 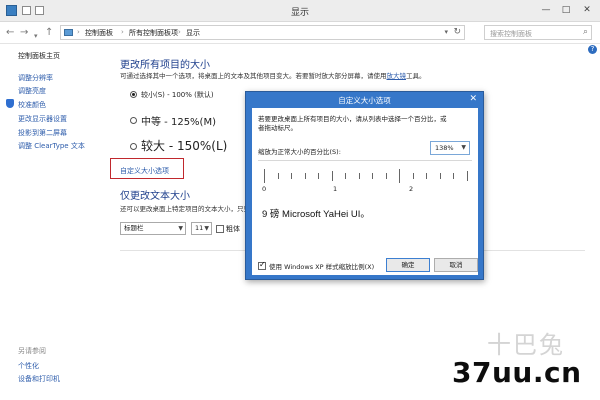 What do you see at coordinates (49, 33) in the screenshot?
I see `up-arrow-icon: ↑` at bounding box center [49, 33].